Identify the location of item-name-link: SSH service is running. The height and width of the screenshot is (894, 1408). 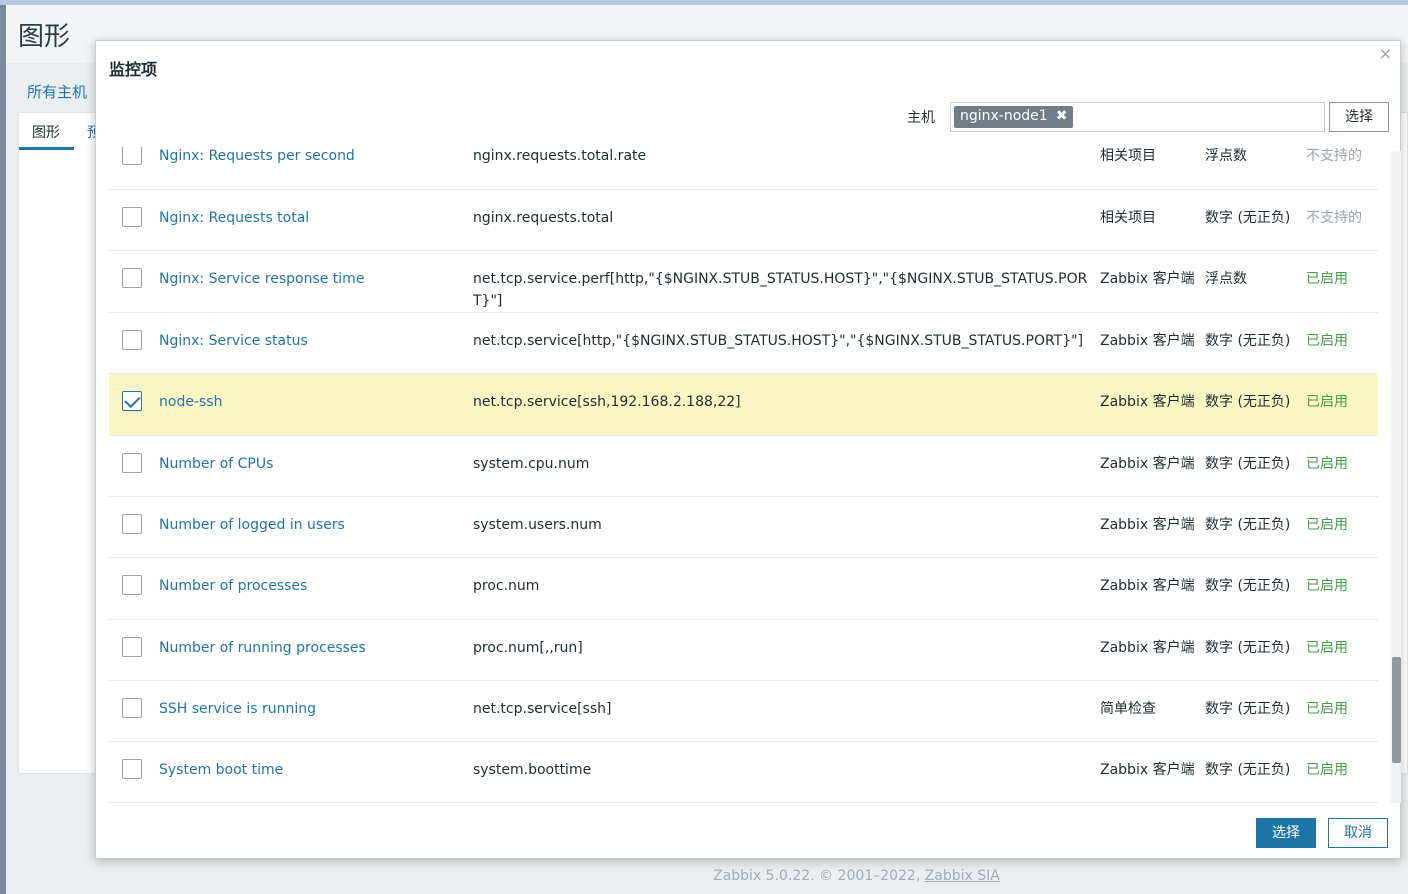
(316, 710).